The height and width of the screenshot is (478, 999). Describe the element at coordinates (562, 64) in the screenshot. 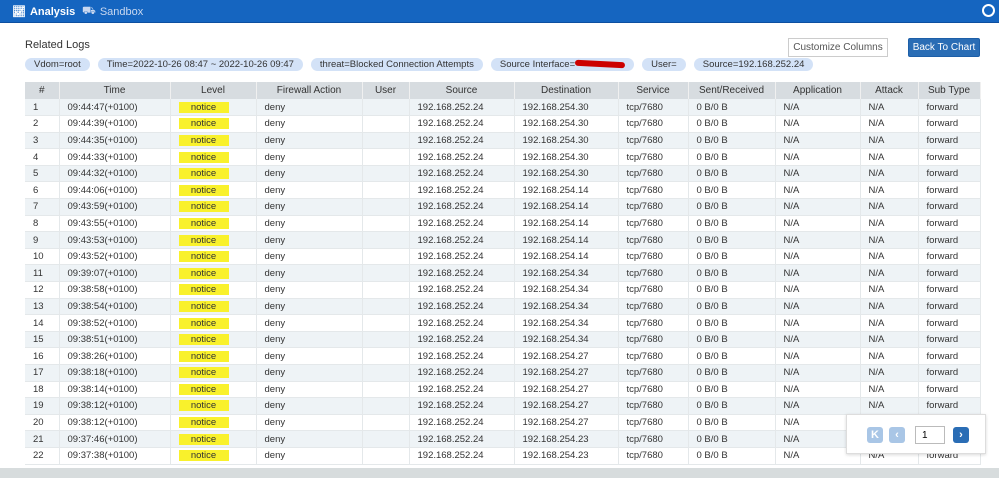

I see `filter-chip-source-interface: Source Interface=` at that location.